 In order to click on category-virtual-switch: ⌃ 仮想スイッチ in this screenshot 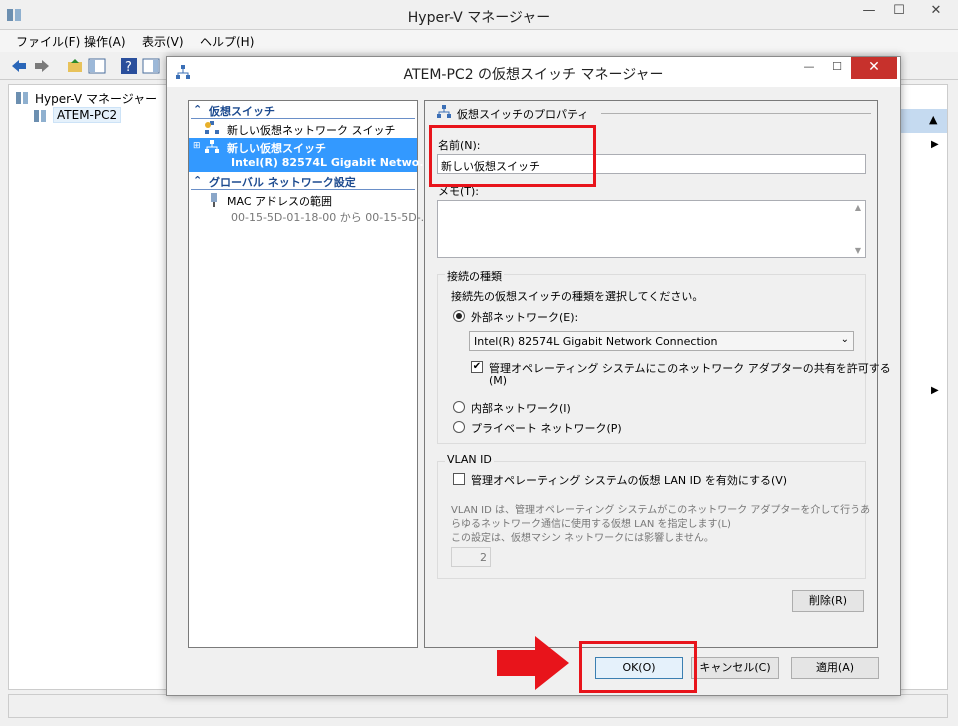, I will do `click(303, 111)`.